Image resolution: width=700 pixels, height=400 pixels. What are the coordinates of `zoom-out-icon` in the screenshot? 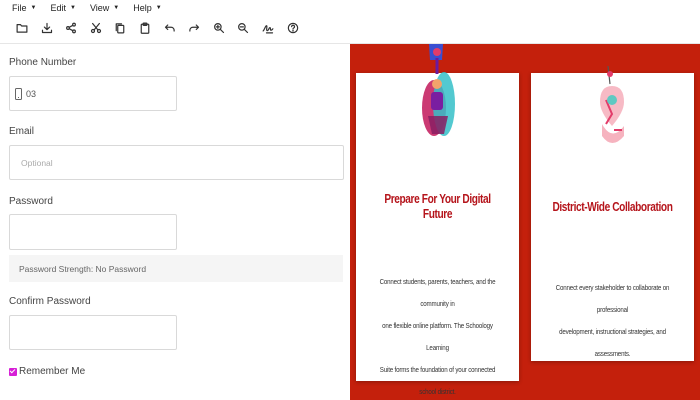 It's located at (243, 28).